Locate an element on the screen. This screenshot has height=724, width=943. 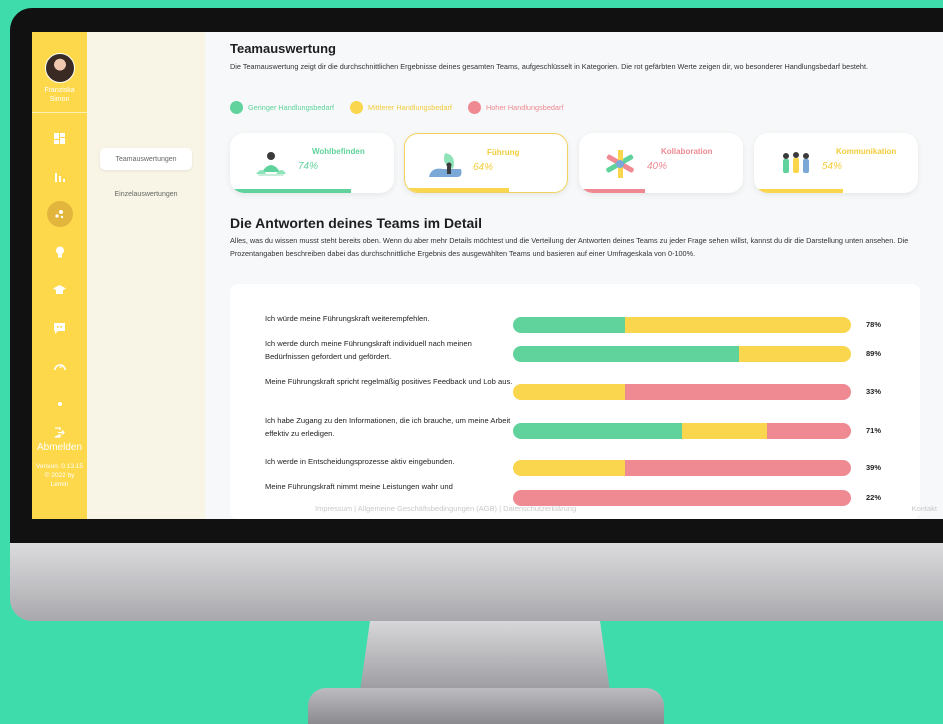
chart-icon is located at coordinates (60, 176).